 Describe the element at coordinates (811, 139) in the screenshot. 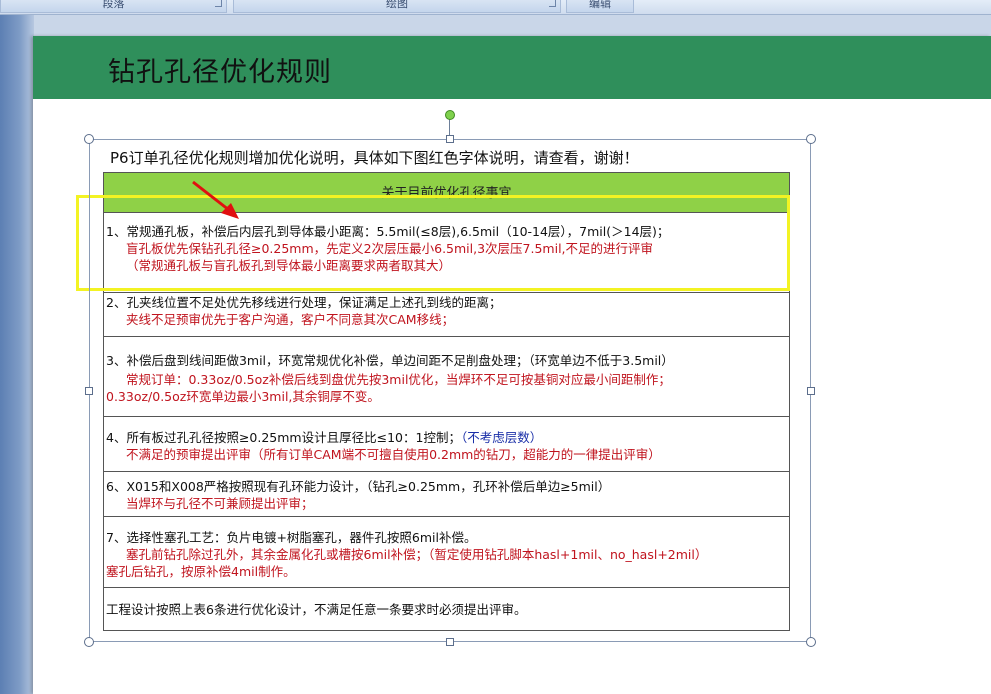

I see `resize-handle-top-right` at that location.